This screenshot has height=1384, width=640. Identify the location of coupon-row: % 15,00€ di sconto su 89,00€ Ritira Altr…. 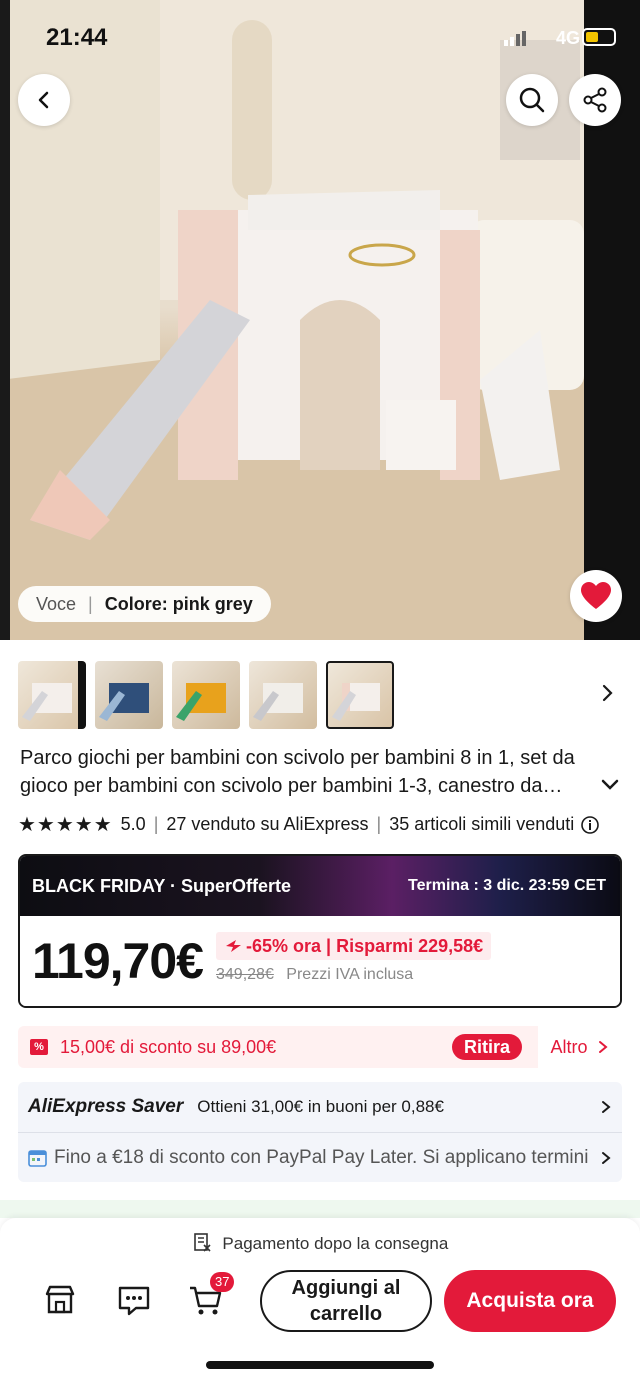
(320, 1047).